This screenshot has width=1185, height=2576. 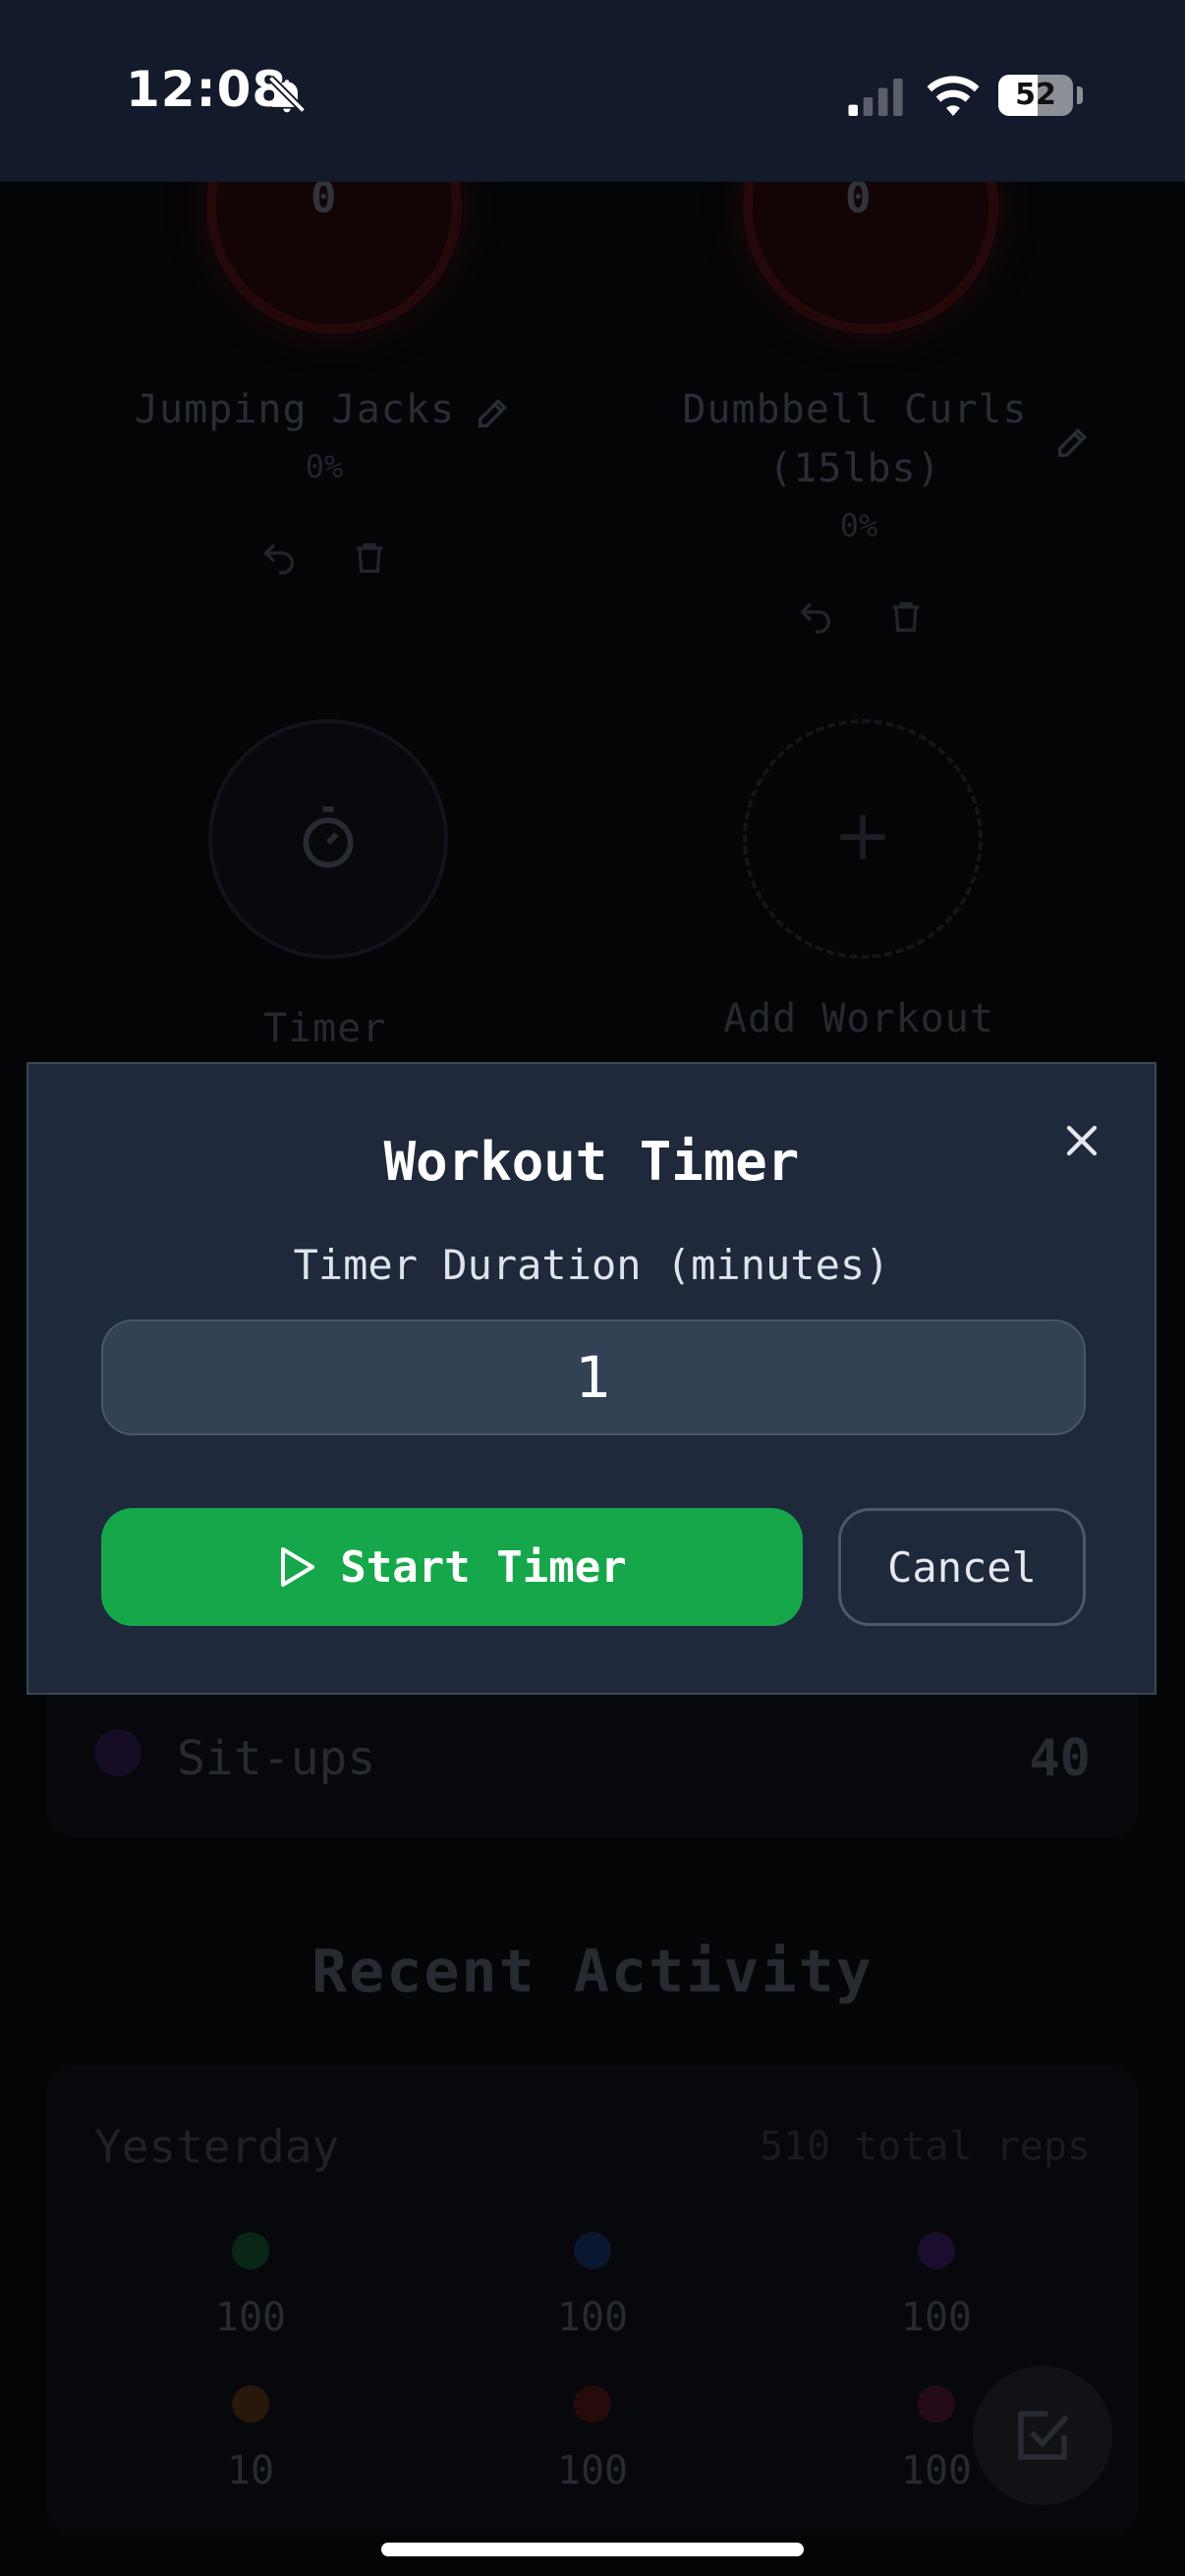 What do you see at coordinates (592, 1265) in the screenshot?
I see `timer-duration-label: Timer Duration (minutes)` at bounding box center [592, 1265].